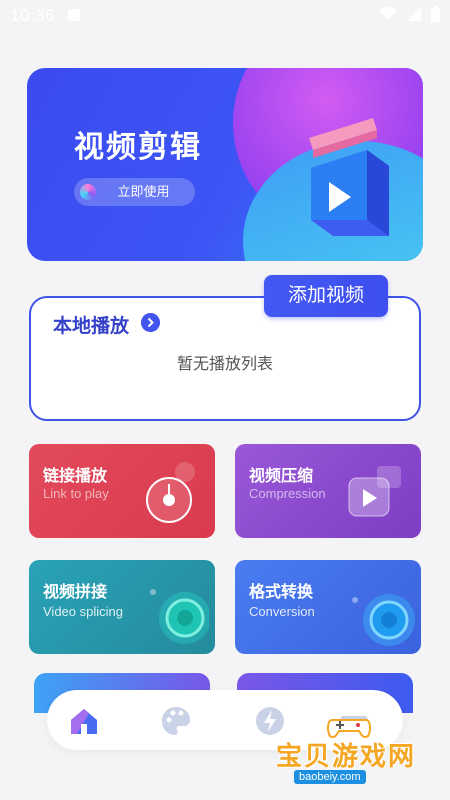 Image resolution: width=450 pixels, height=800 pixels. What do you see at coordinates (414, 14) in the screenshot?
I see `signal-icon` at bounding box center [414, 14].